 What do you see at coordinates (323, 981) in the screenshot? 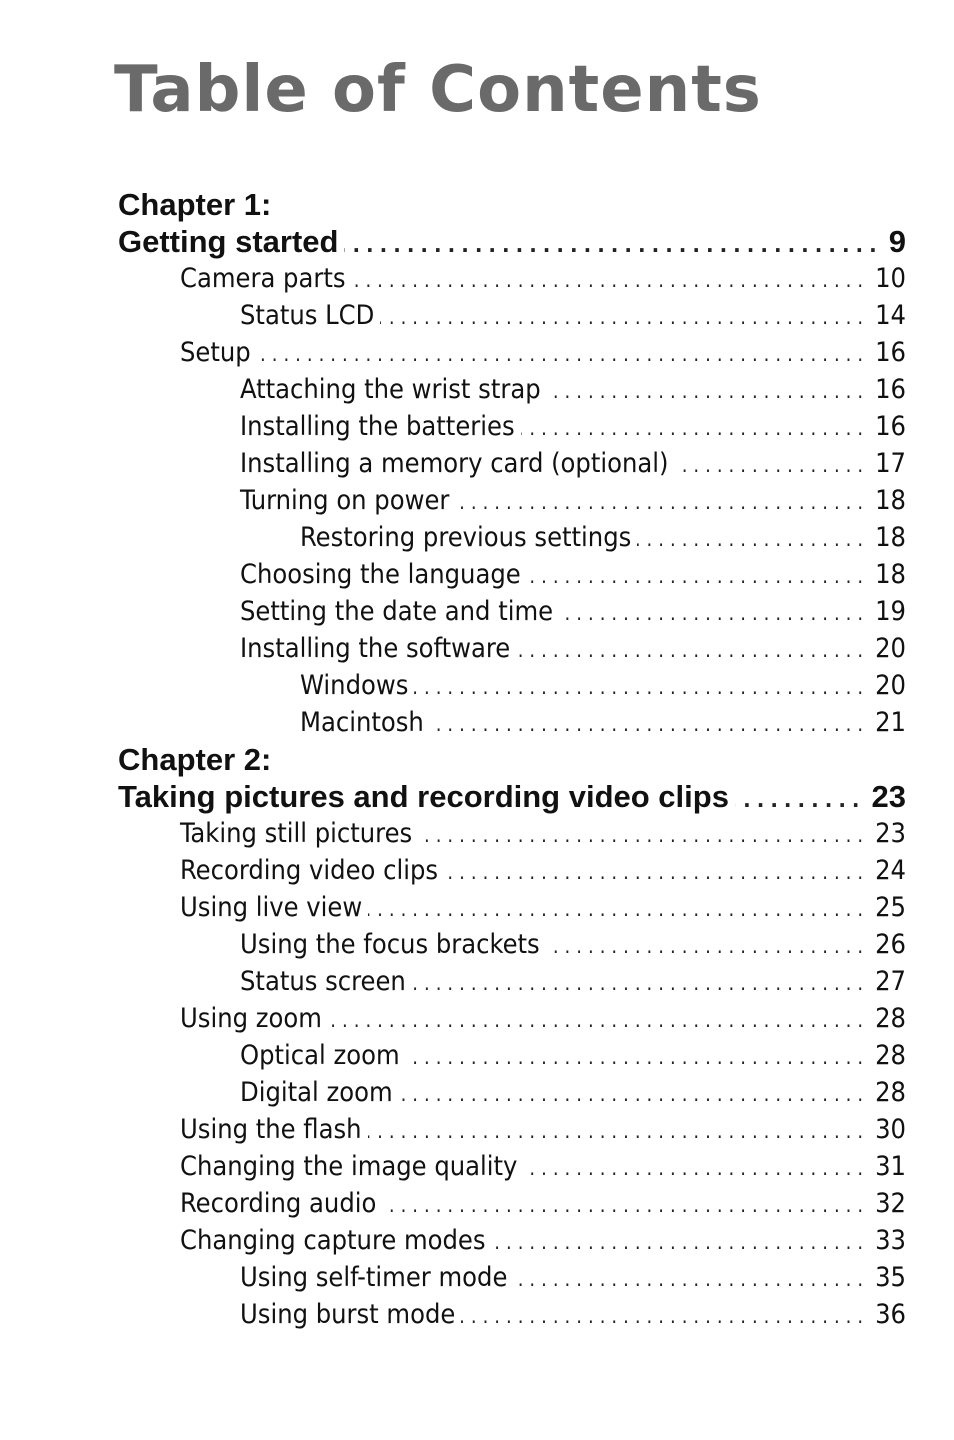
I see `entry-title: Status screen` at bounding box center [323, 981].